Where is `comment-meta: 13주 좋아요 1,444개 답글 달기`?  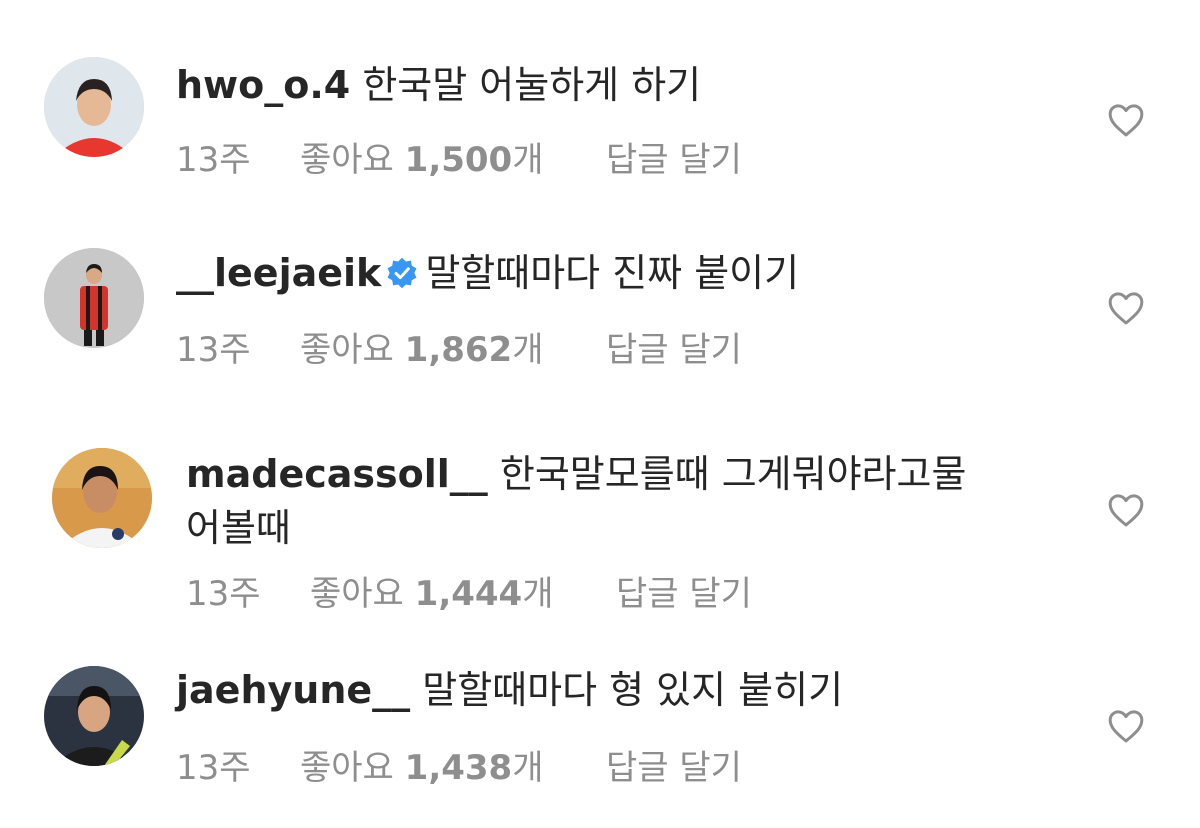
comment-meta: 13주 좋아요 1,444개 답글 달기 is located at coordinates (469, 594).